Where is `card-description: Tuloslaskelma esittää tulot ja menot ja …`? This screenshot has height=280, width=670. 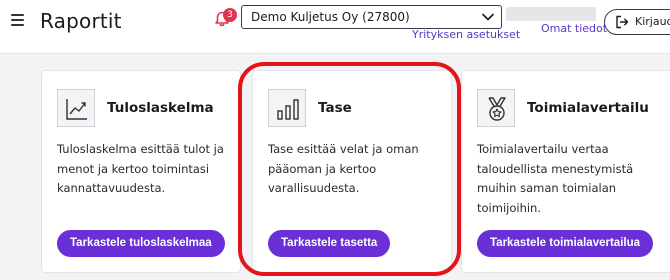 card-description: Tuloslaskelma esittää tulot ja menot ja … is located at coordinates (140, 168).